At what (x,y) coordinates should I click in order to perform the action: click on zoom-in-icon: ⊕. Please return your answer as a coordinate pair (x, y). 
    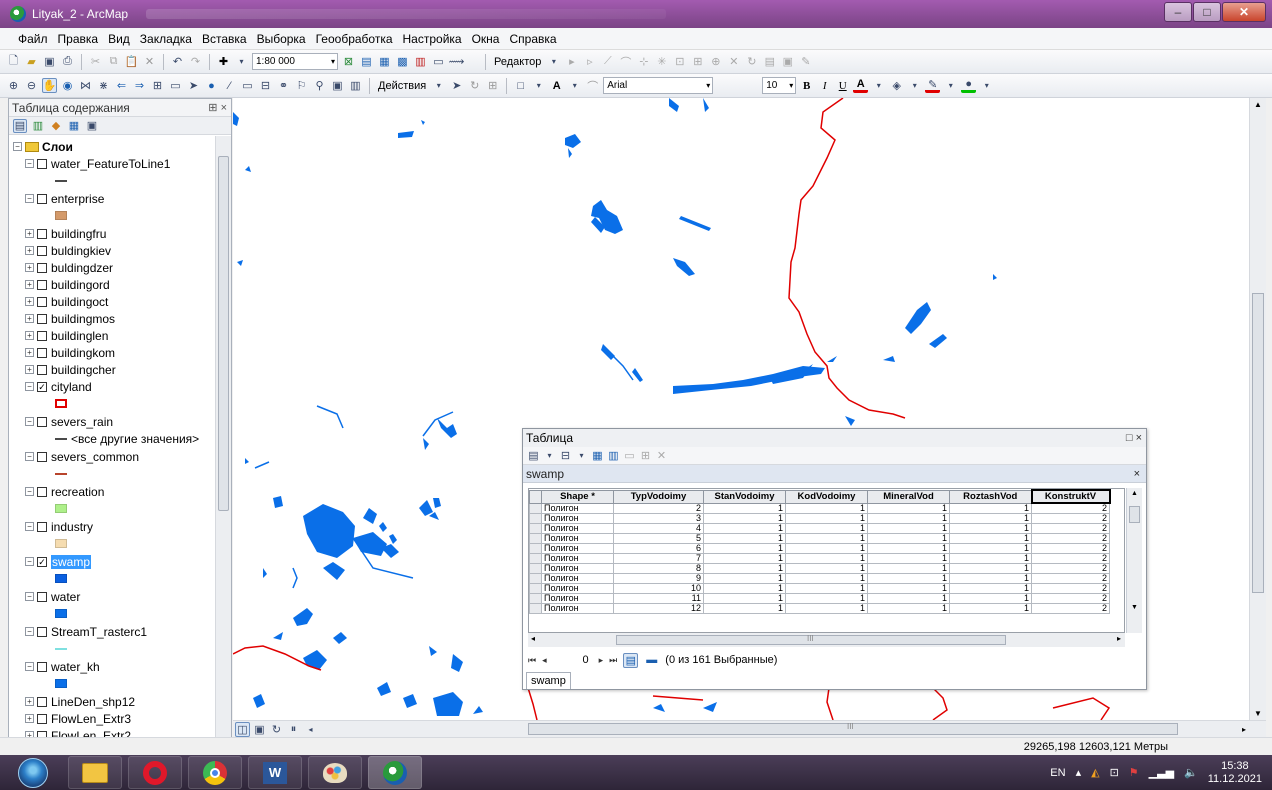
    Looking at the image, I should click on (13, 85).